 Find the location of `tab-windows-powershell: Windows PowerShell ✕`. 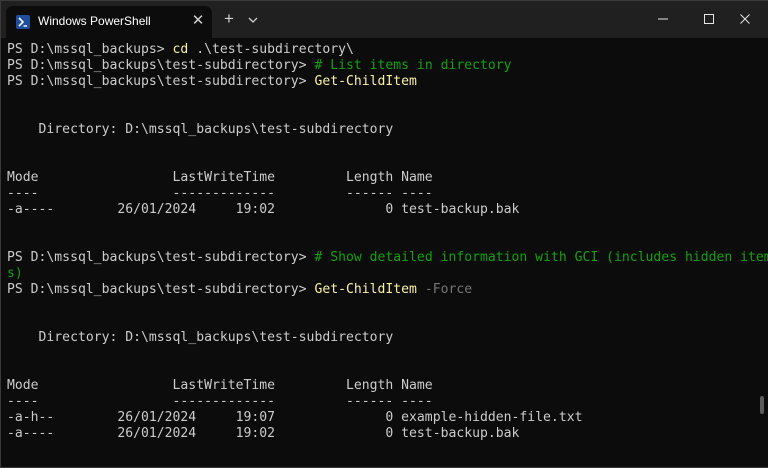

tab-windows-powershell: Windows PowerShell ✕ is located at coordinates (109, 22).